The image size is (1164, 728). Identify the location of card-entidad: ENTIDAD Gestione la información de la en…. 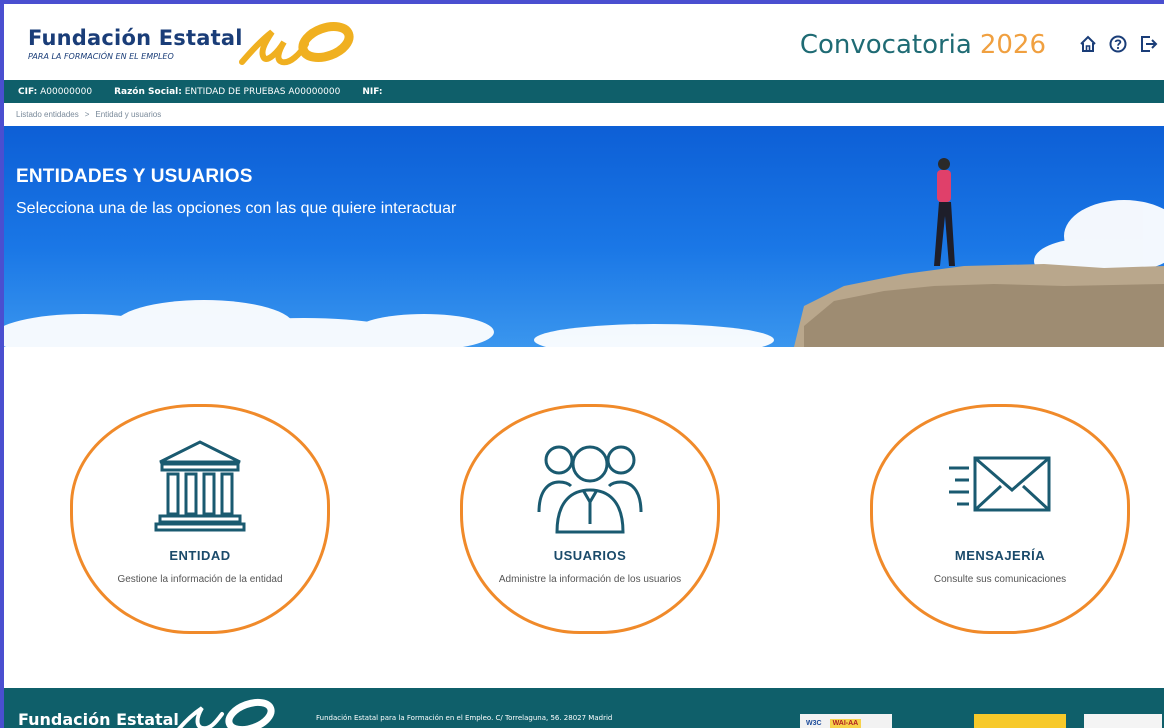
(200, 519).